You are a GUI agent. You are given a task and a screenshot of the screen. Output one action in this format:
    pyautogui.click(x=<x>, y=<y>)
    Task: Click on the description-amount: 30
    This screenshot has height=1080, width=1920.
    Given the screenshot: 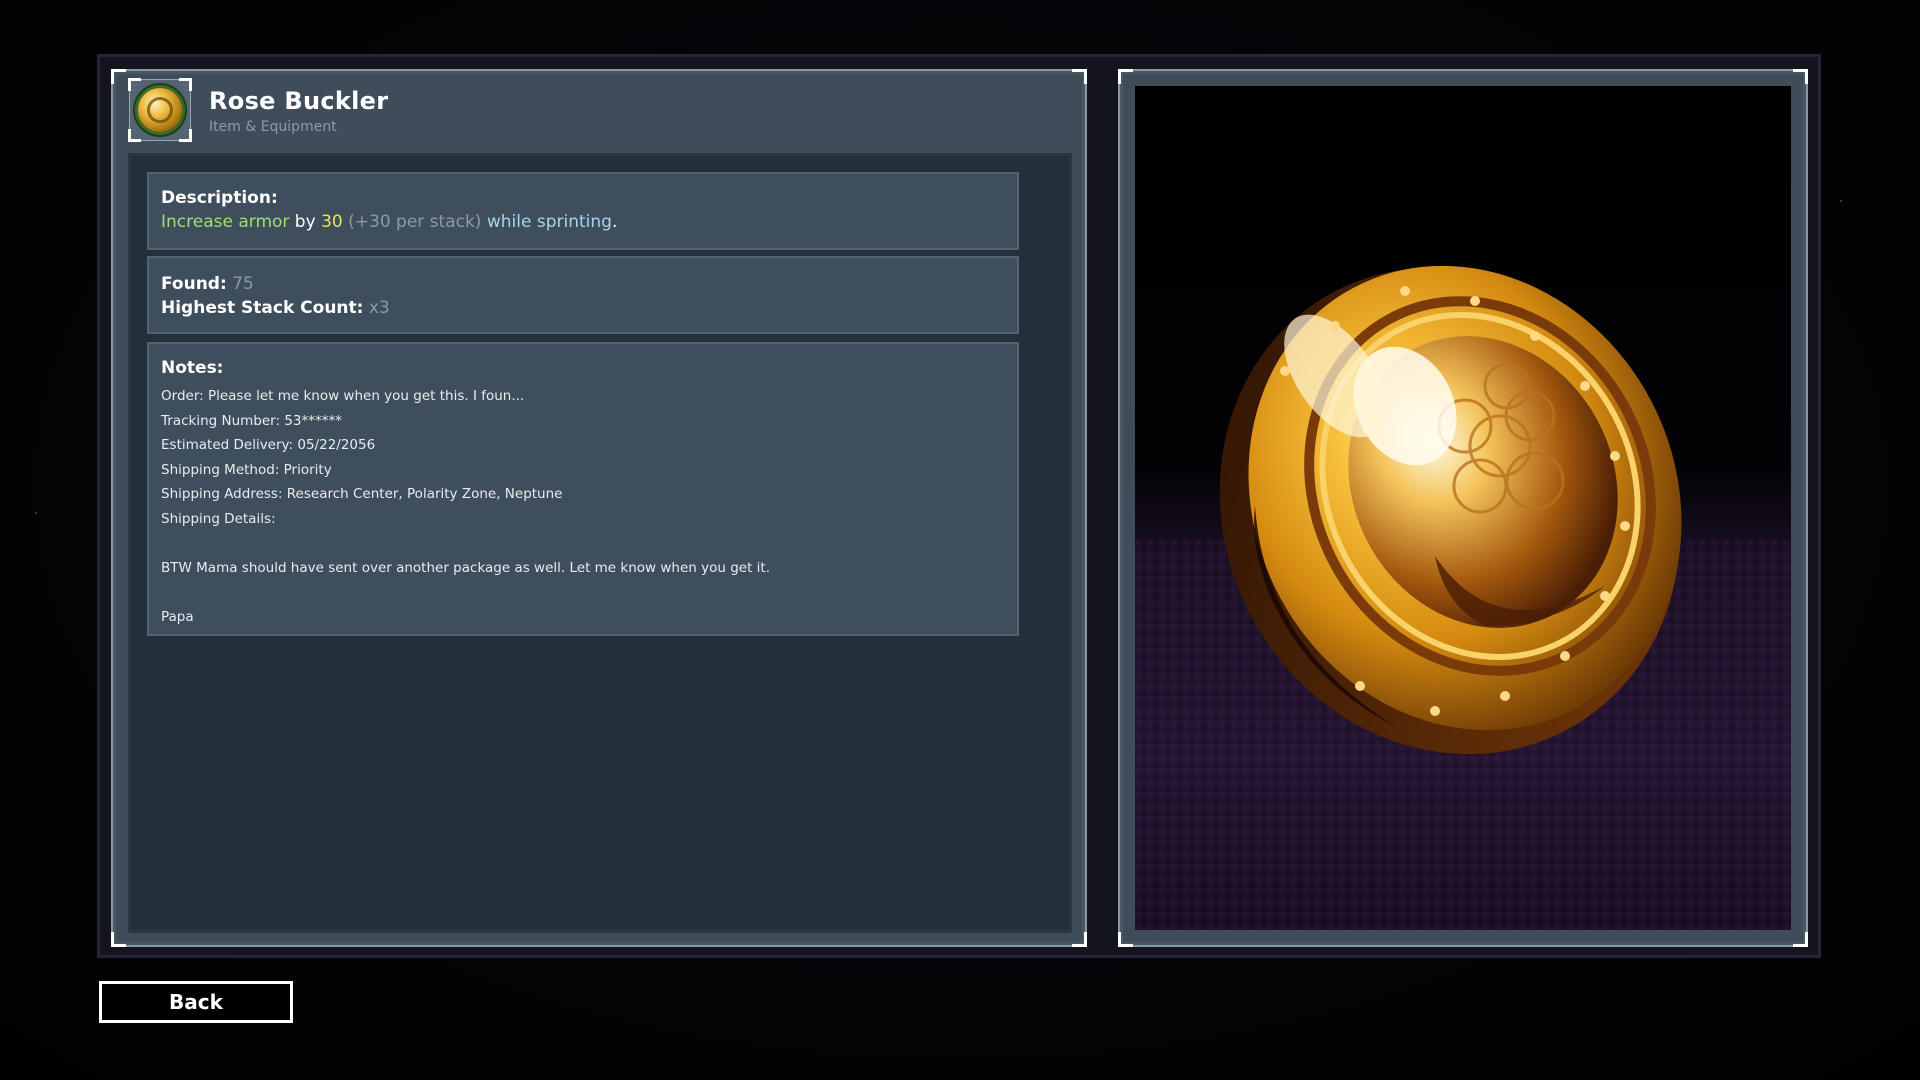 What is the action you would take?
    pyautogui.click(x=332, y=222)
    